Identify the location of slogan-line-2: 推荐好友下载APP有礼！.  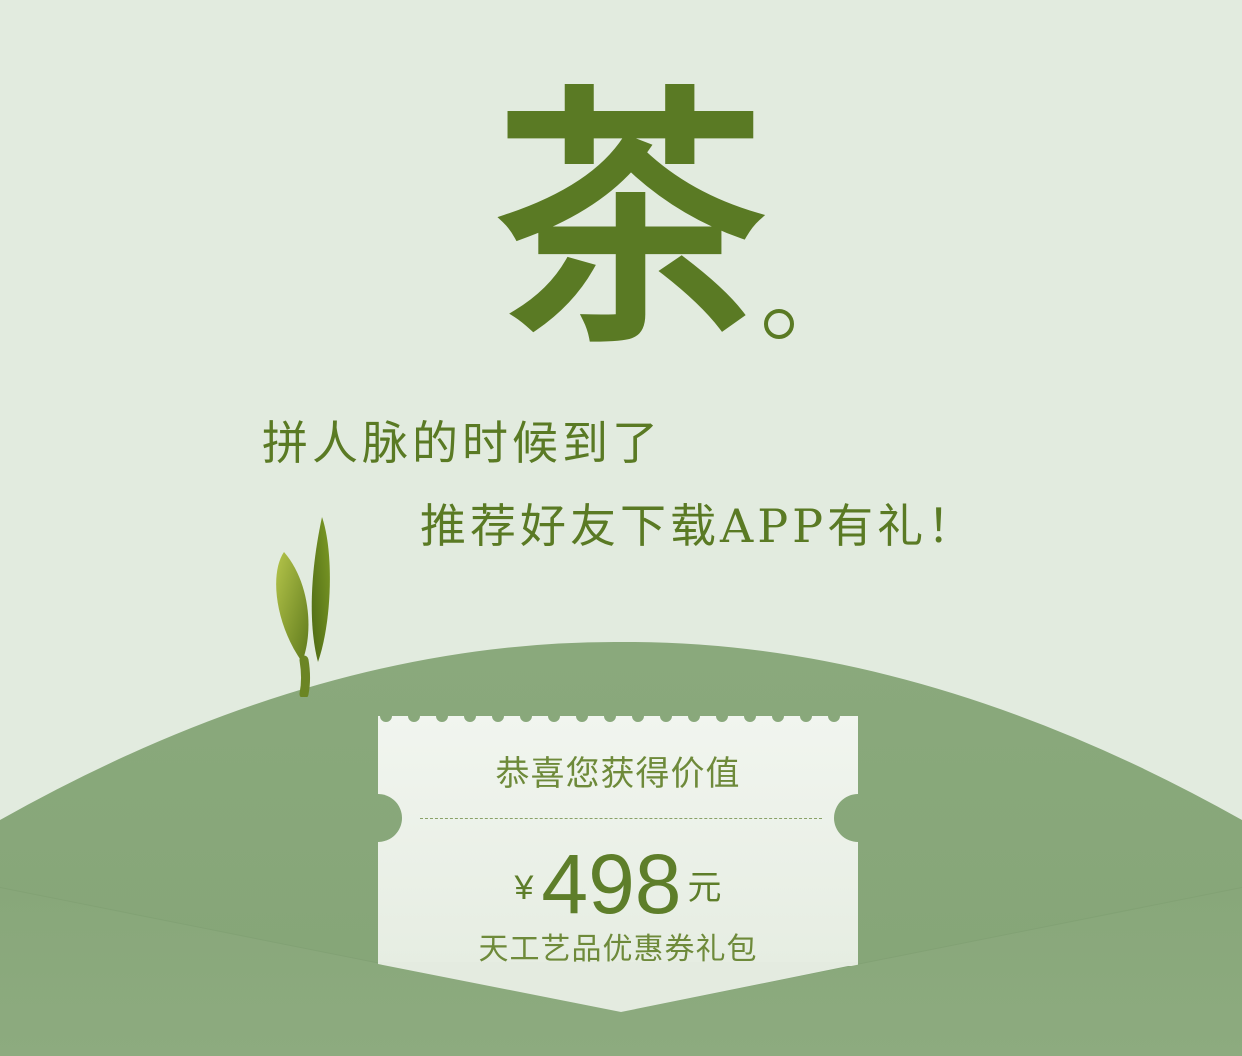
(699, 526).